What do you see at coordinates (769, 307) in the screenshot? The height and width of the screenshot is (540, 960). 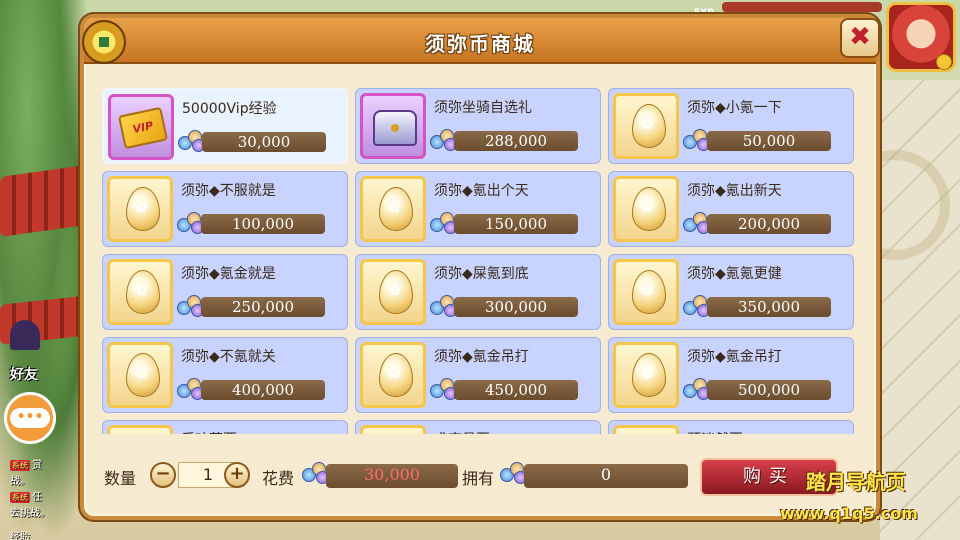 I see `item-price: 350,000` at bounding box center [769, 307].